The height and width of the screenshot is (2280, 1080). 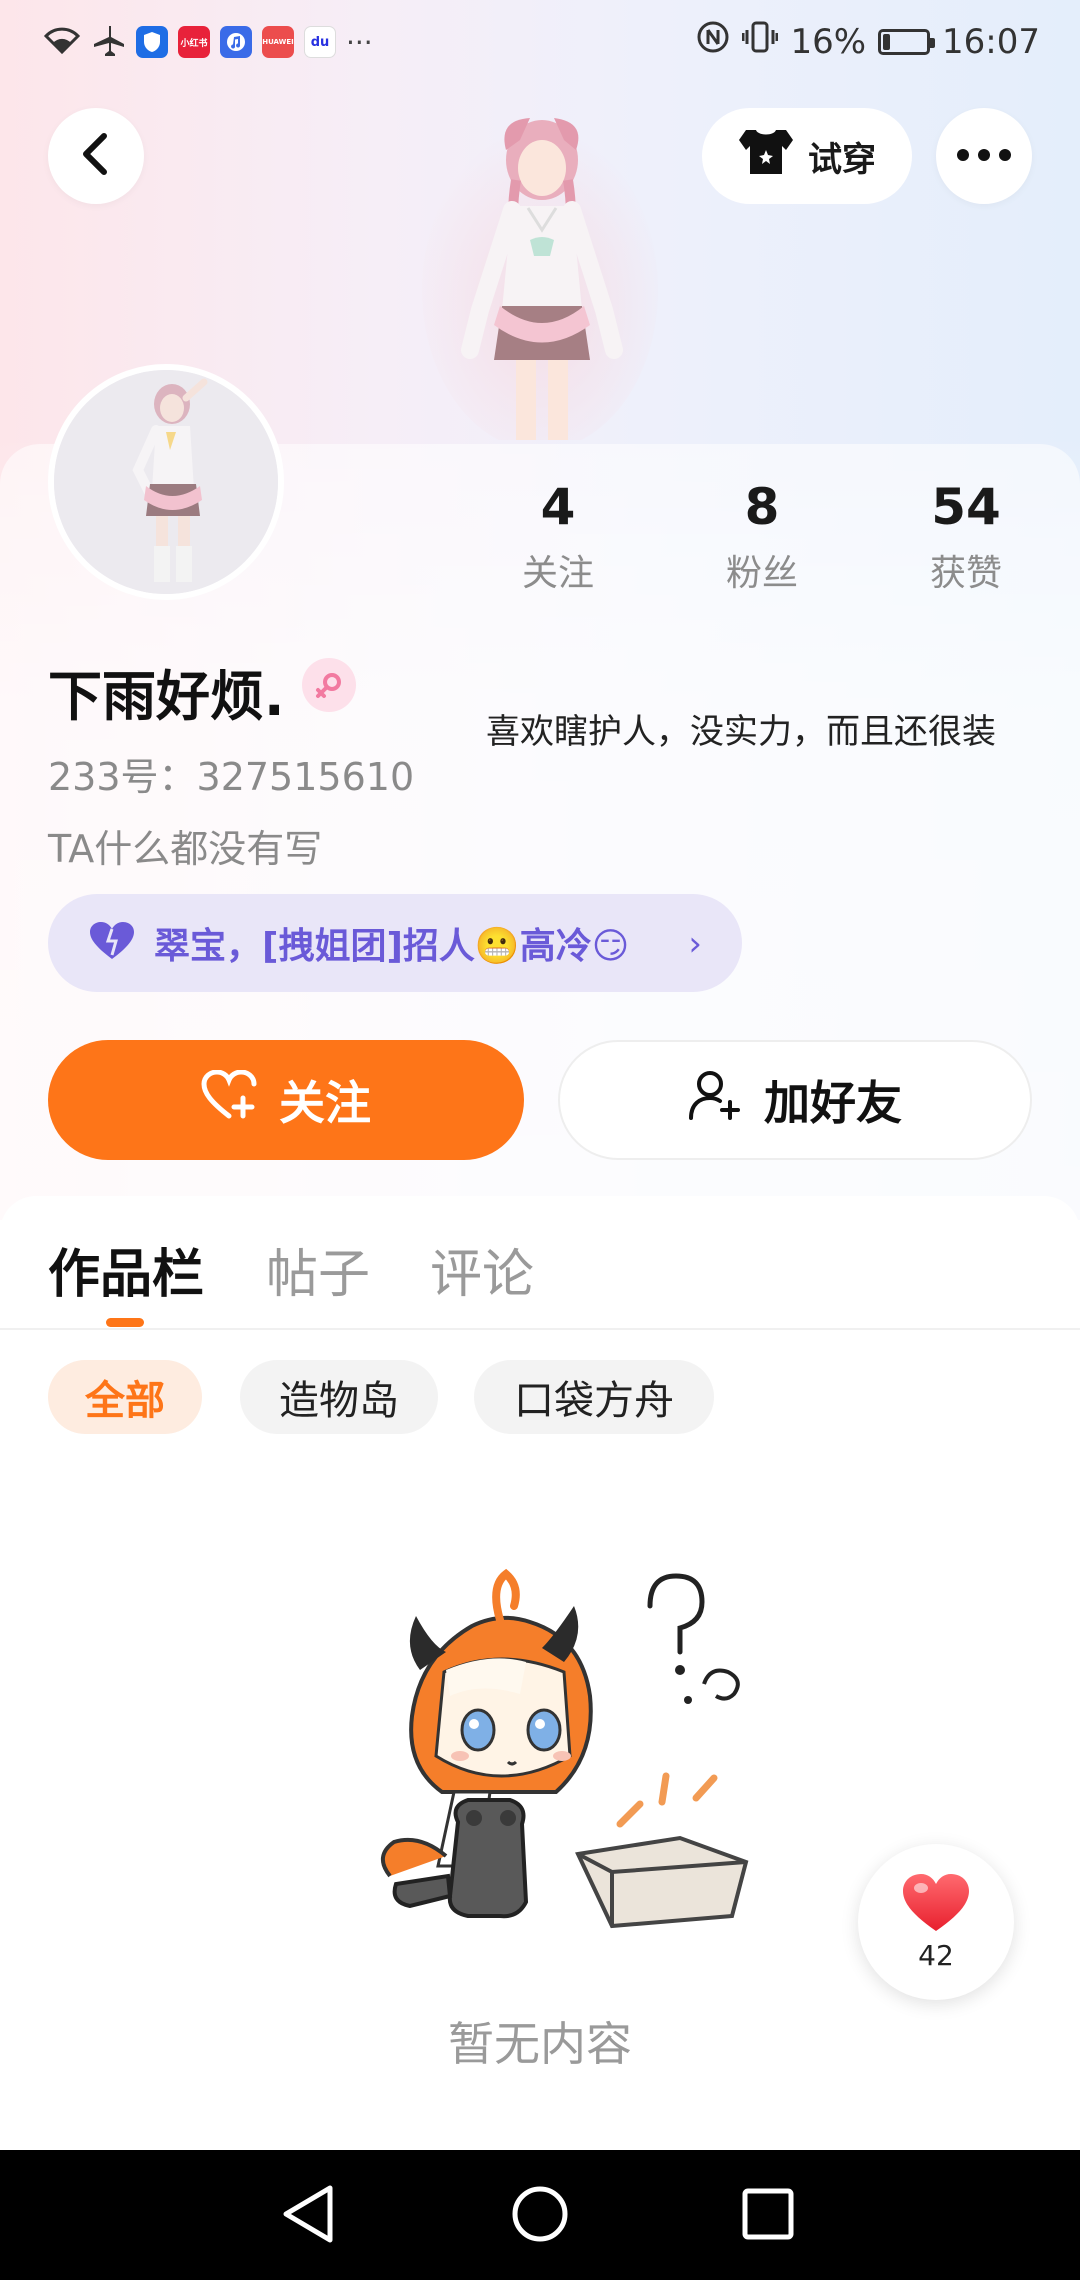 I want to click on try-on-button: 试穿, so click(x=807, y=156).